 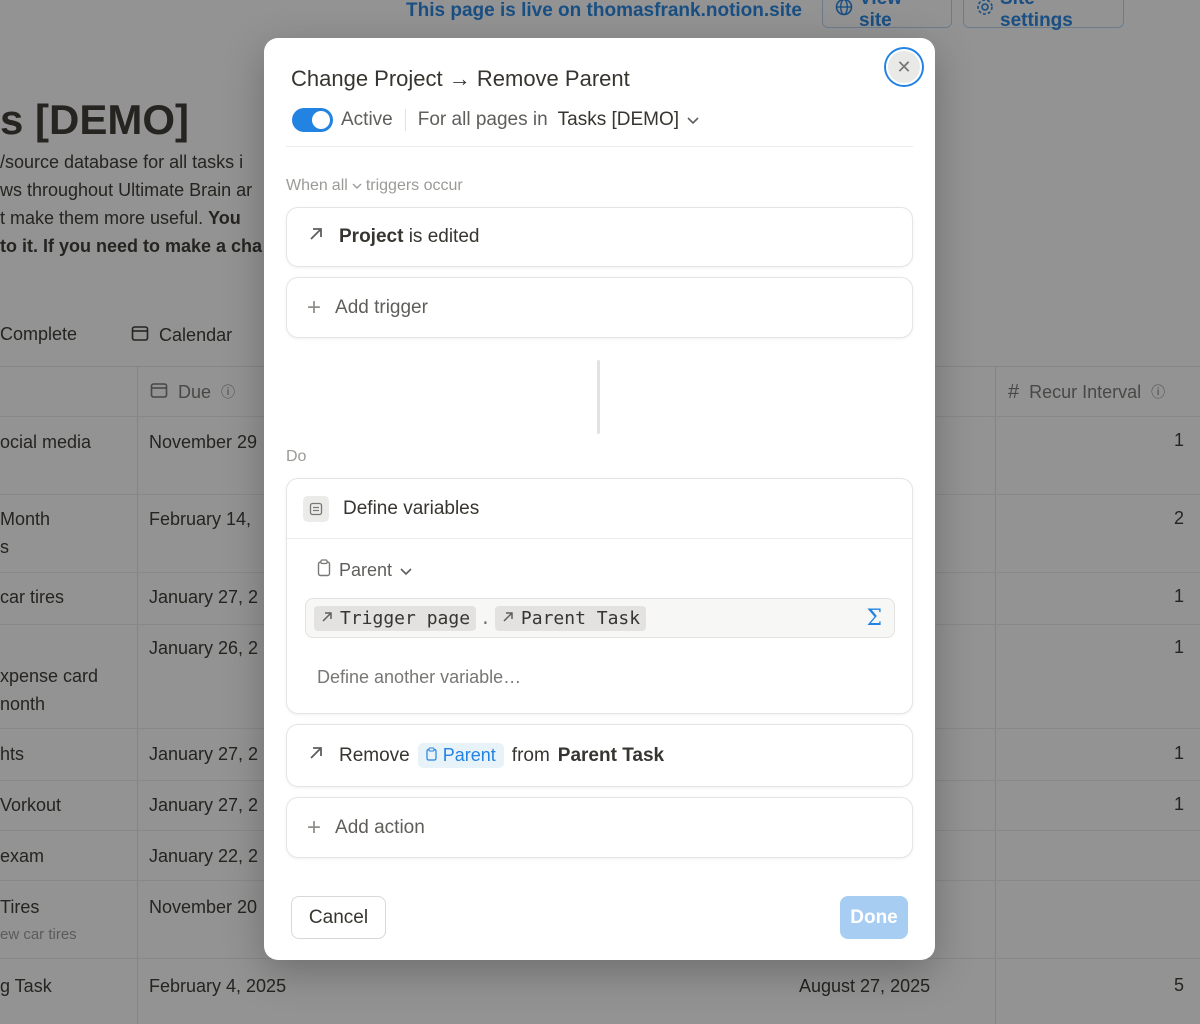 I want to click on when-suffix: triggers occur, so click(x=414, y=185).